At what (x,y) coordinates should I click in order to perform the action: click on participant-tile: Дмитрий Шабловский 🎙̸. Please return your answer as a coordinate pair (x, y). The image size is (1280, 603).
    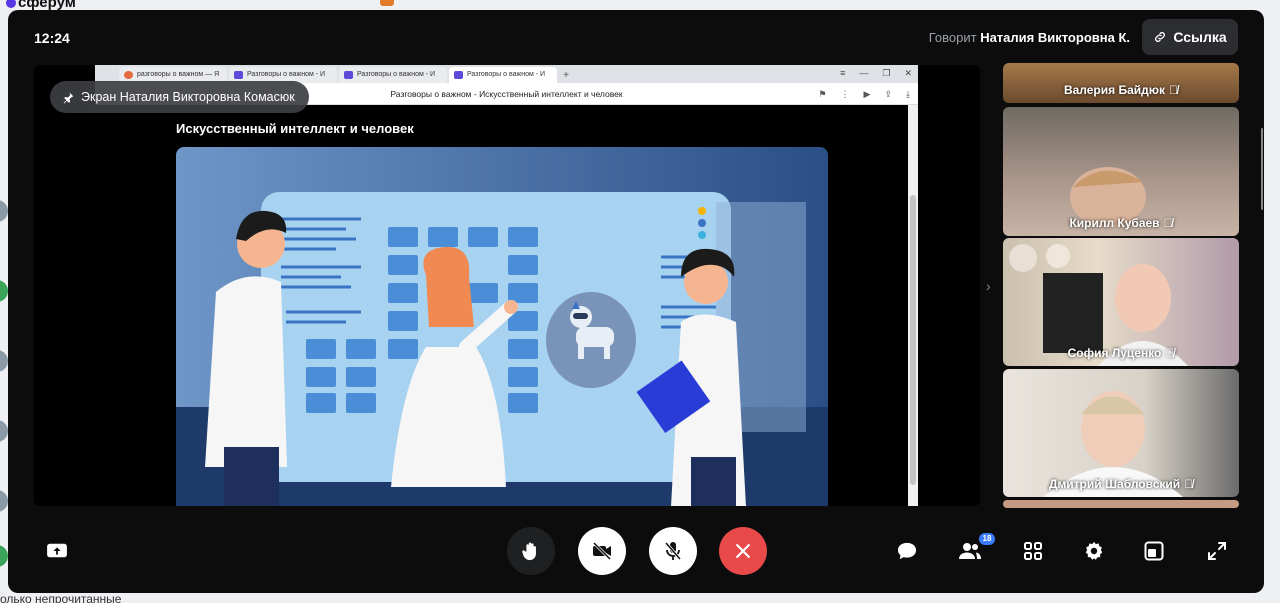
    Looking at the image, I should click on (1121, 433).